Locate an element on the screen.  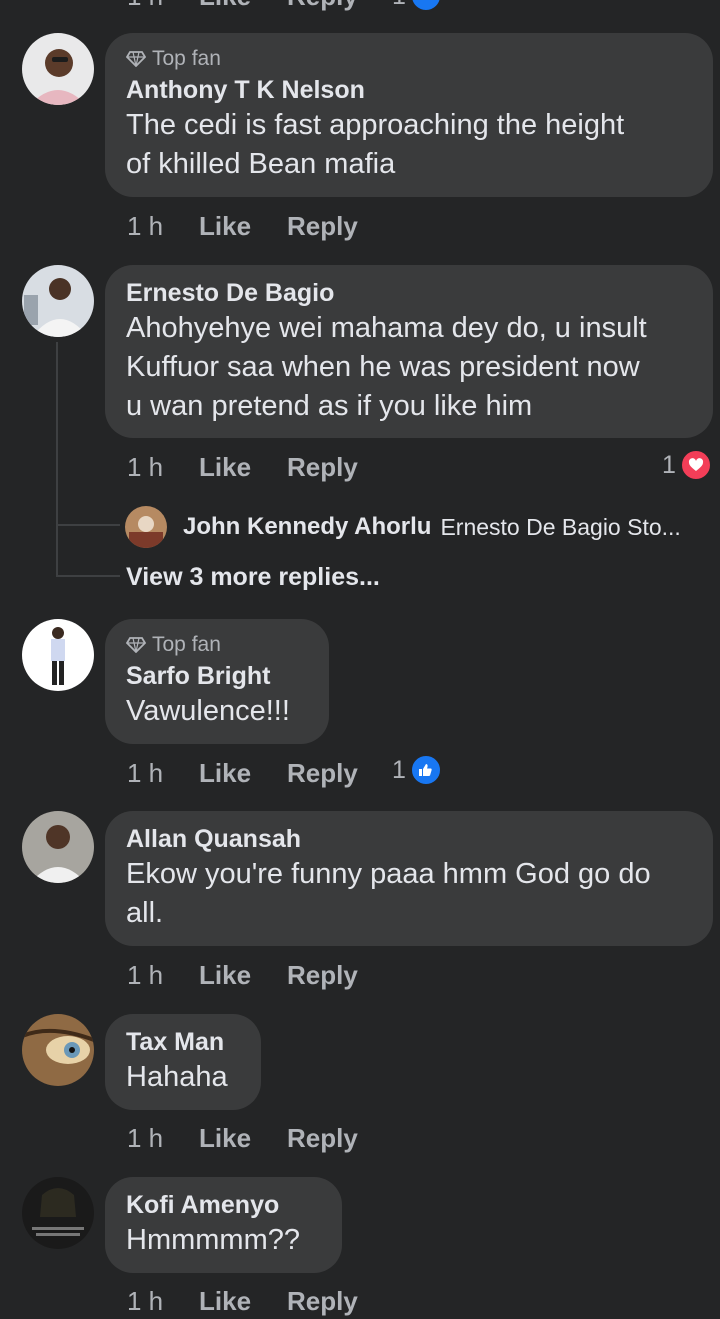
comment-actions-partial: 1 h Like Reply is located at coordinates (242, 7).